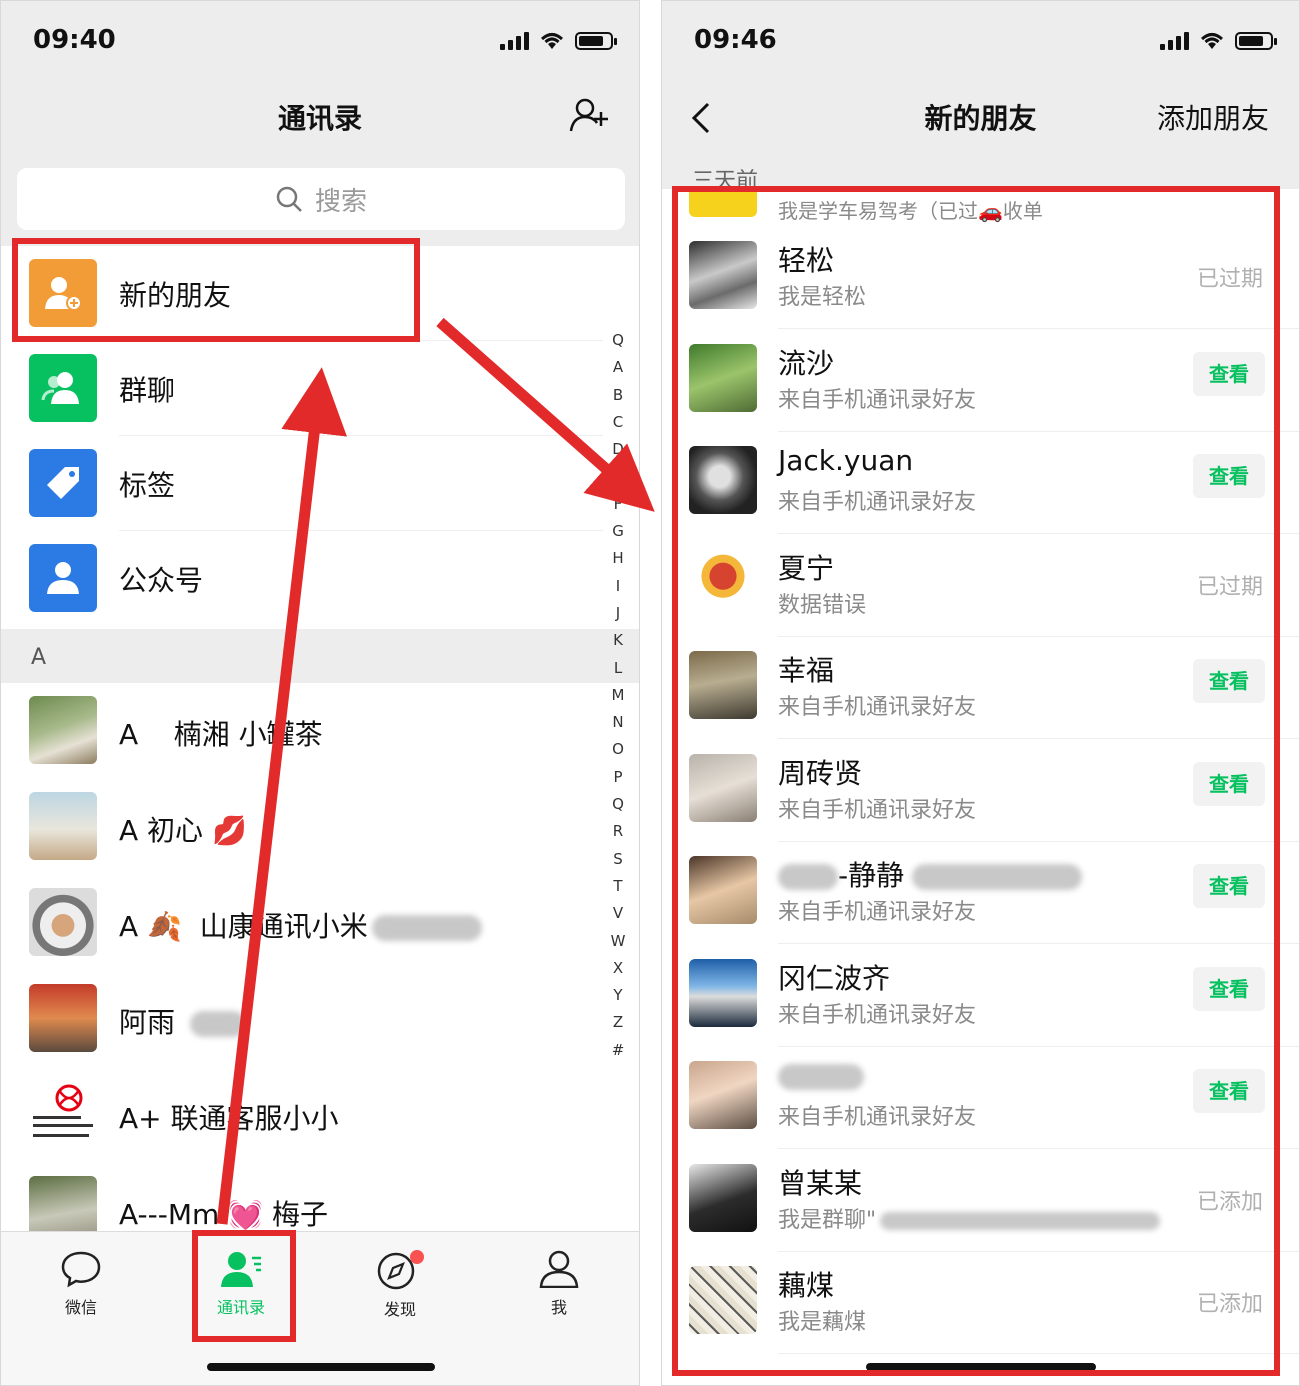  I want to click on arrow-right, so click(545, 414).